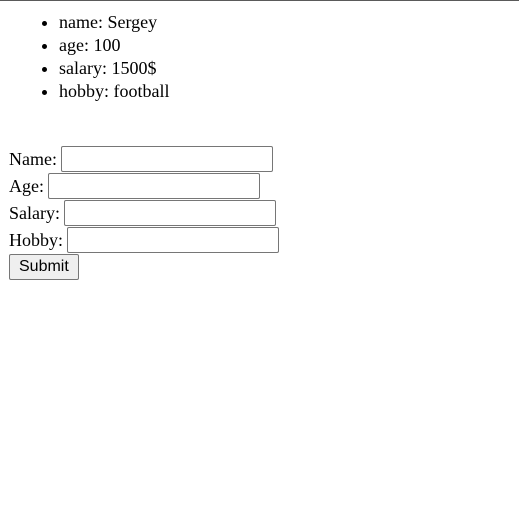 The height and width of the screenshot is (516, 519). Describe the element at coordinates (78, 22) in the screenshot. I see `item-key: name` at that location.